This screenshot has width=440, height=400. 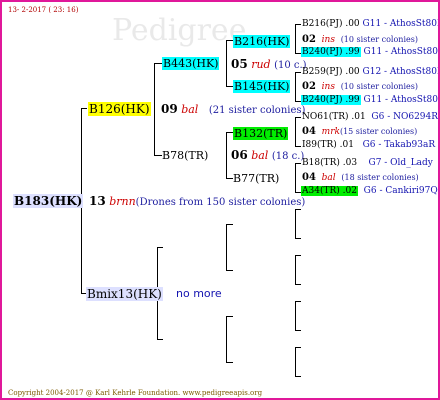 I want to click on b132-queen: B132(TR), so click(x=261, y=133).